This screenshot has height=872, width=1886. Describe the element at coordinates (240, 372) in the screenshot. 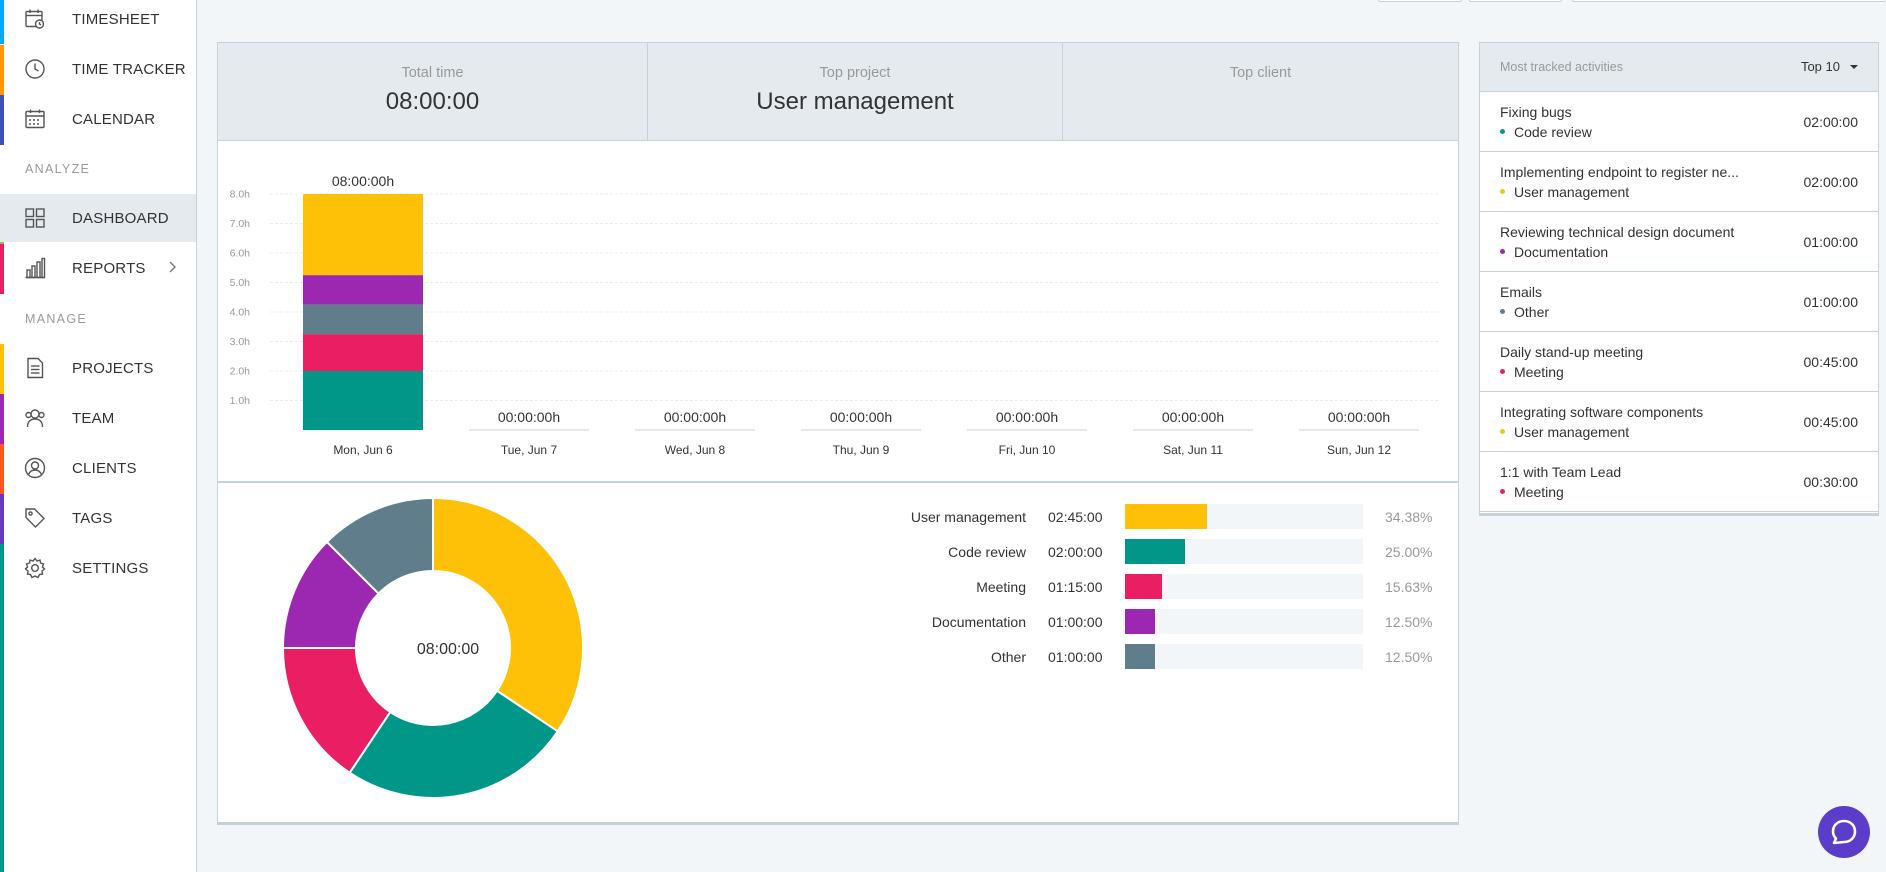

I see `y-tick-label: 2.0h` at that location.